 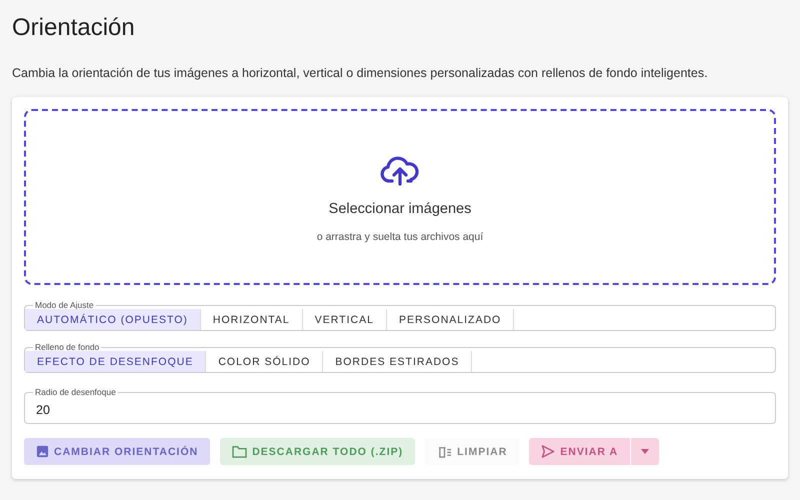 I want to click on button-label: CAMBIAR ORIENTACIÓN, so click(x=126, y=452).